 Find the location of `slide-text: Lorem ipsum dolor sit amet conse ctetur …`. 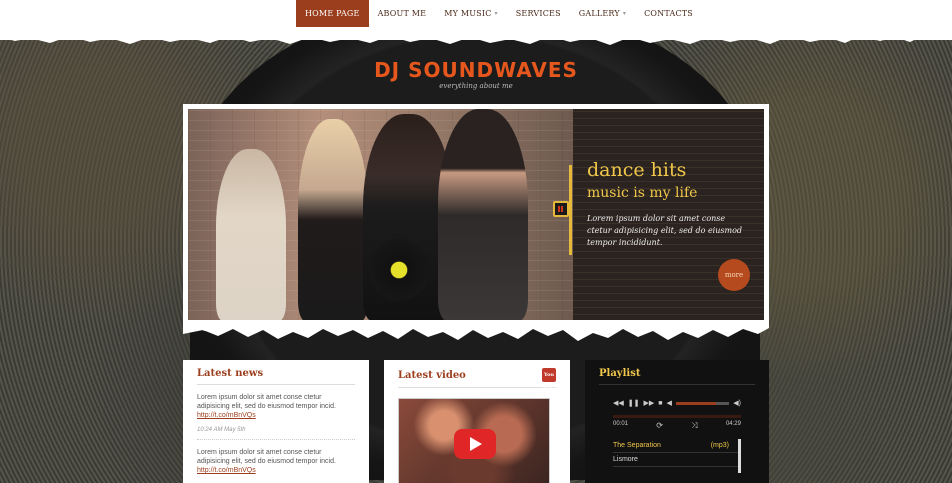

slide-text: Lorem ipsum dolor sit amet conse ctetur … is located at coordinates (665, 230).